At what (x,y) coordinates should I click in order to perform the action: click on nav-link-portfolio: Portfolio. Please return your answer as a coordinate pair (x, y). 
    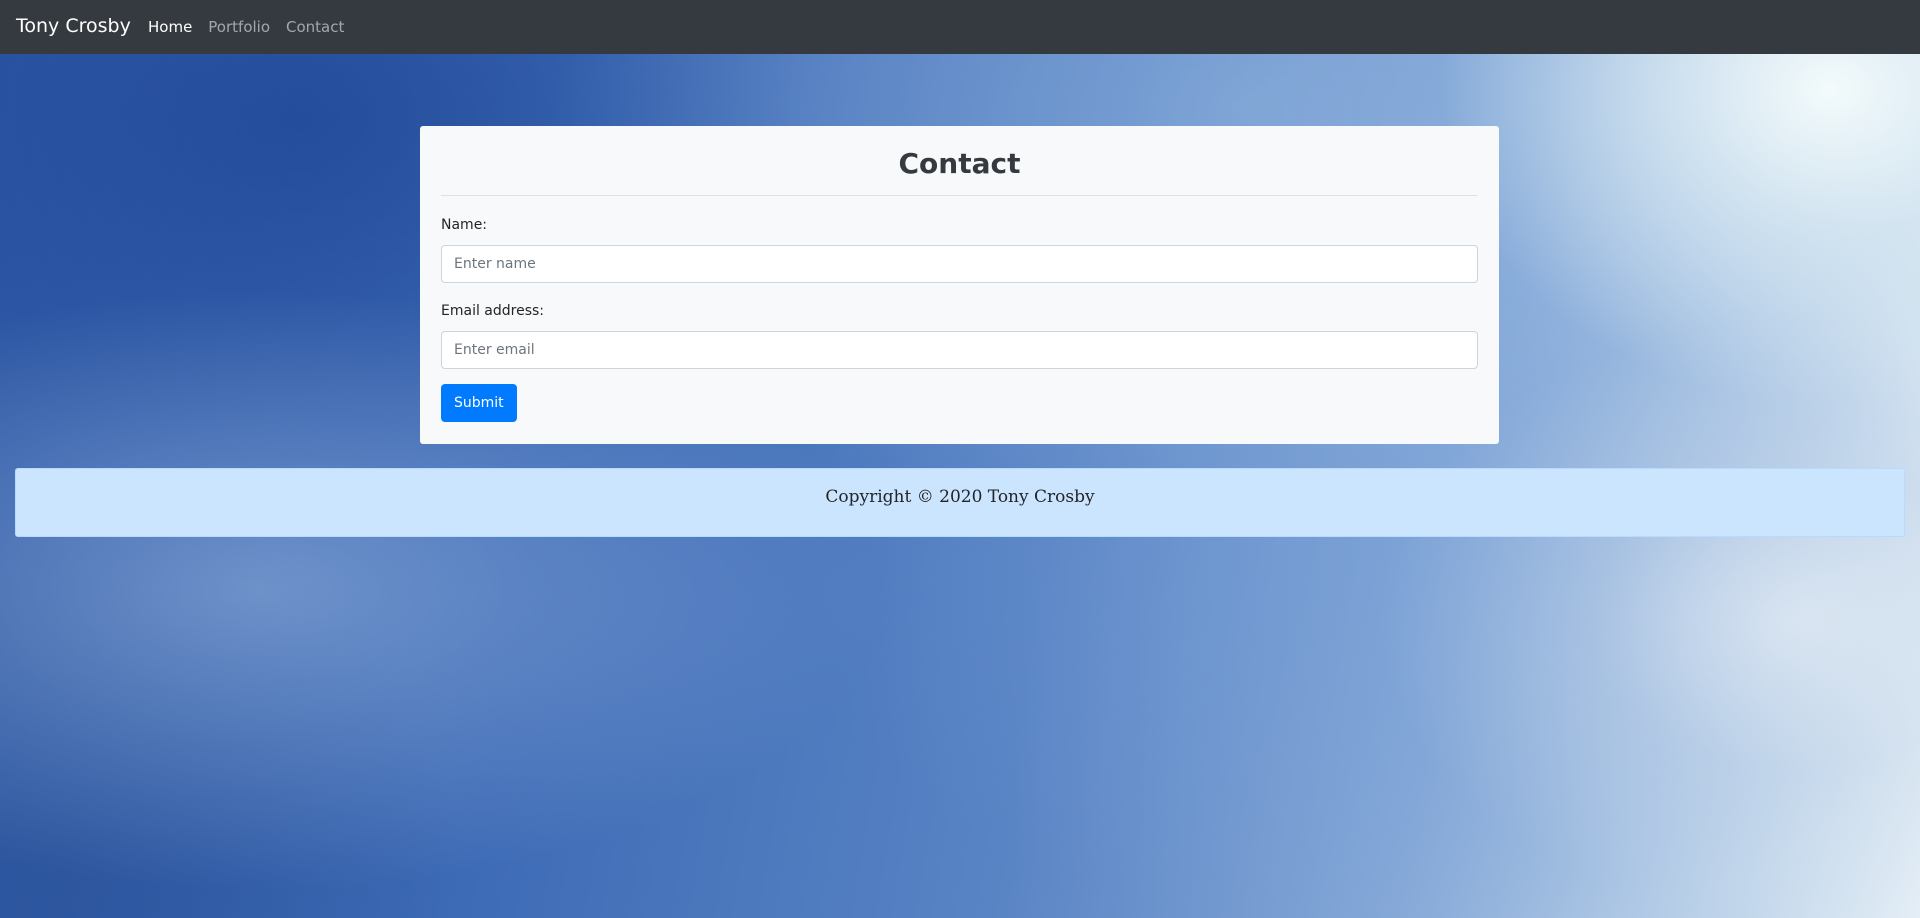
    Looking at the image, I should click on (239, 27).